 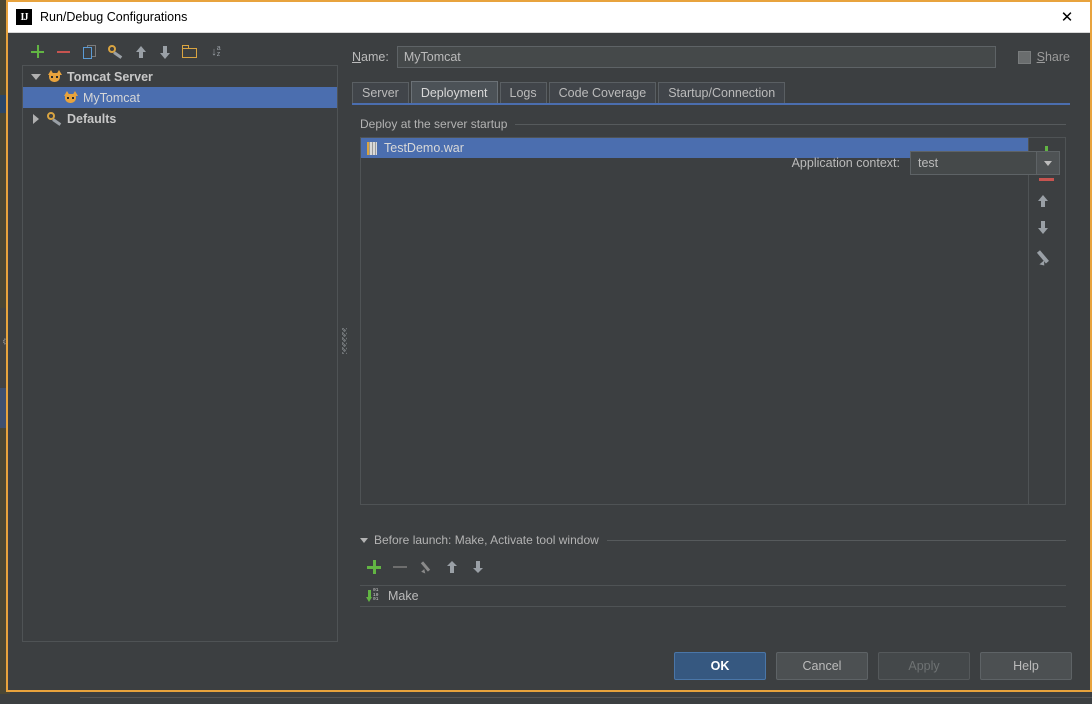 What do you see at coordinates (1047, 258) in the screenshot?
I see `edit-artifact-button` at bounding box center [1047, 258].